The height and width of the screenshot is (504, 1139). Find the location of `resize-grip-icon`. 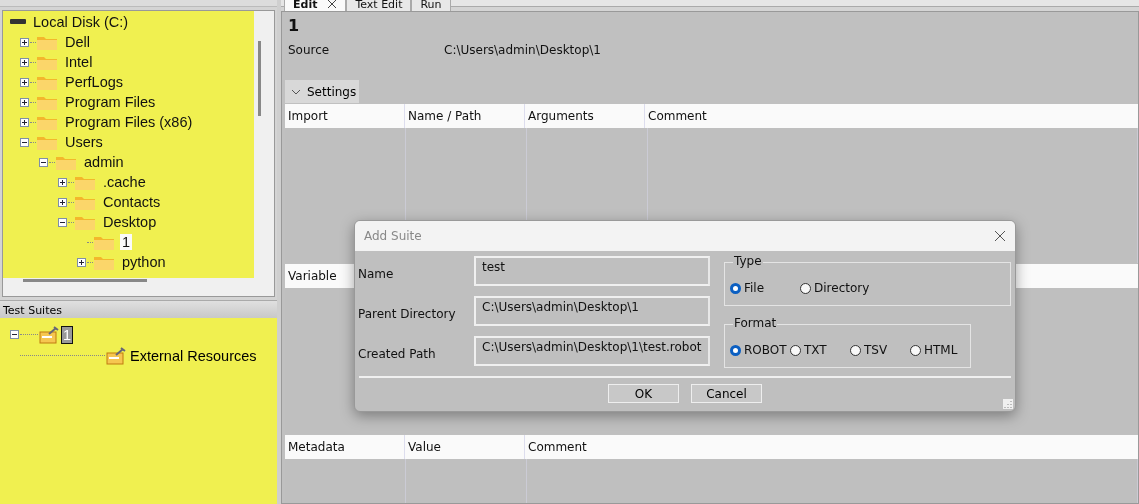

resize-grip-icon is located at coordinates (1008, 404).